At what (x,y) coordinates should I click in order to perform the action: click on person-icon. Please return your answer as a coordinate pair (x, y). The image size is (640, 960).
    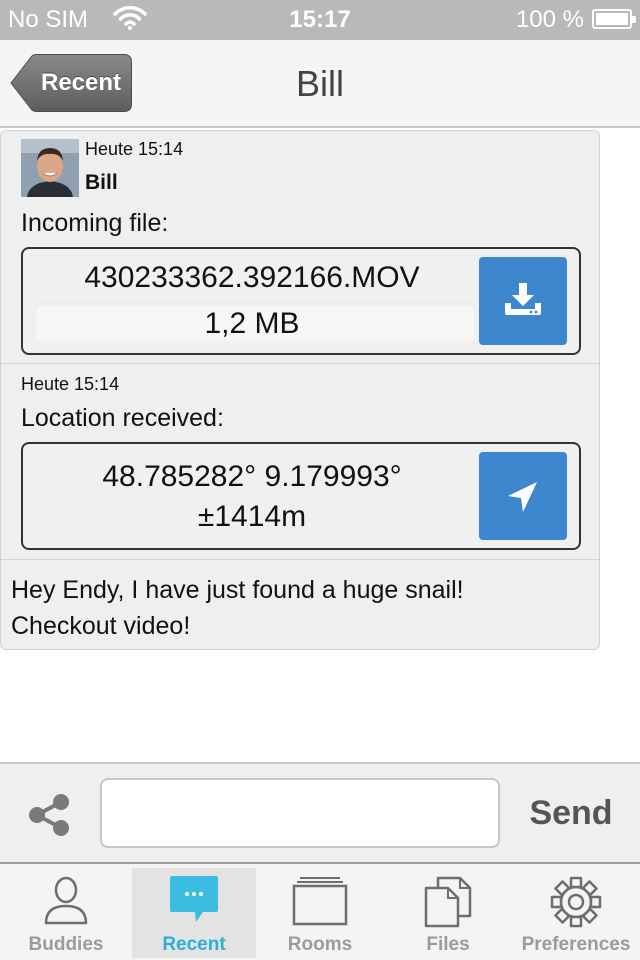
    Looking at the image, I should click on (66, 900).